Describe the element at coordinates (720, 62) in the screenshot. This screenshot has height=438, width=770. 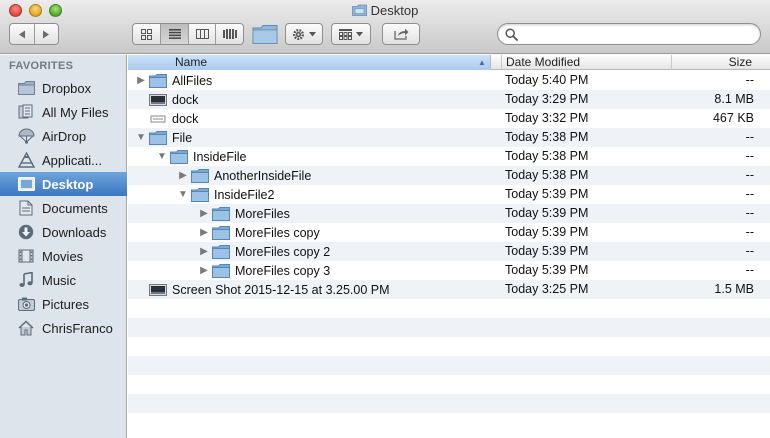
I see `column-header-size: Size` at that location.